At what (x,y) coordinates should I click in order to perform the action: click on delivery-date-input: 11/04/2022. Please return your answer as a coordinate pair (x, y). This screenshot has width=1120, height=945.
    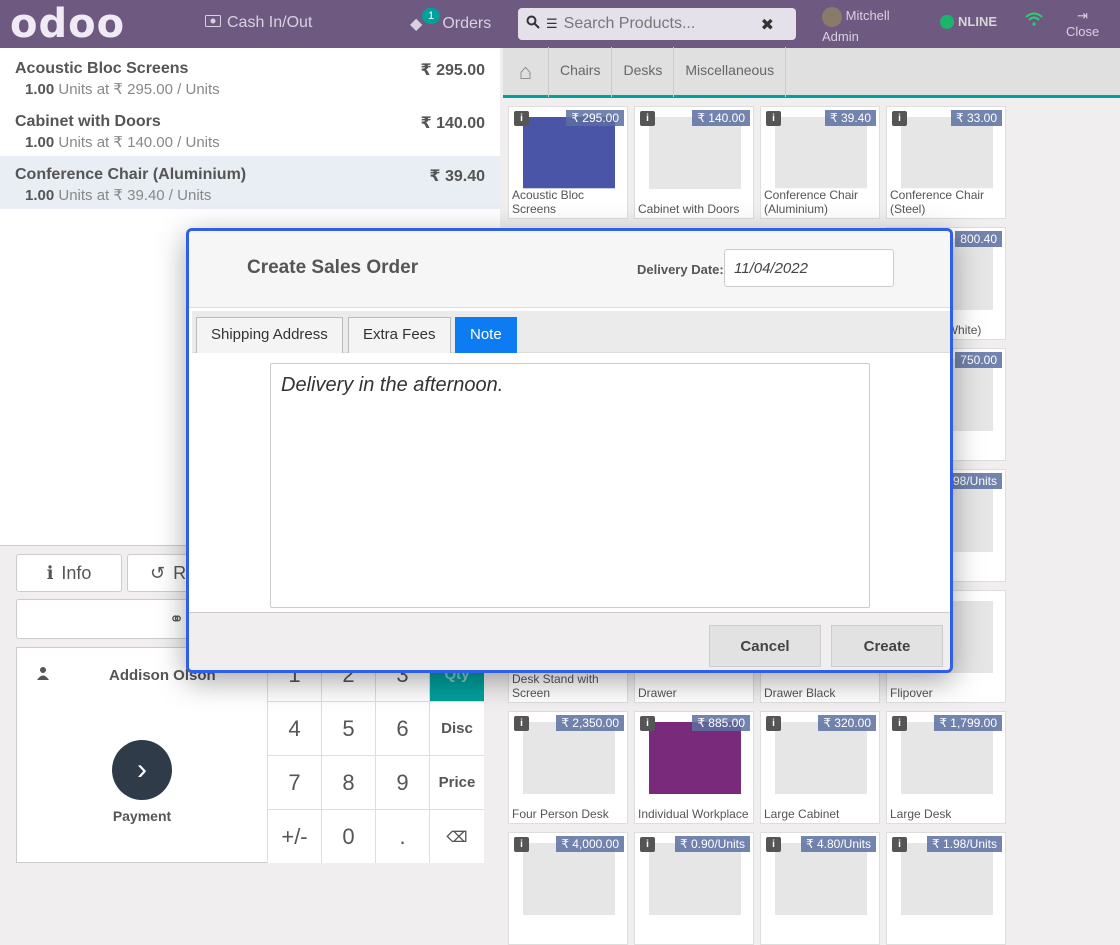
    Looking at the image, I should click on (809, 268).